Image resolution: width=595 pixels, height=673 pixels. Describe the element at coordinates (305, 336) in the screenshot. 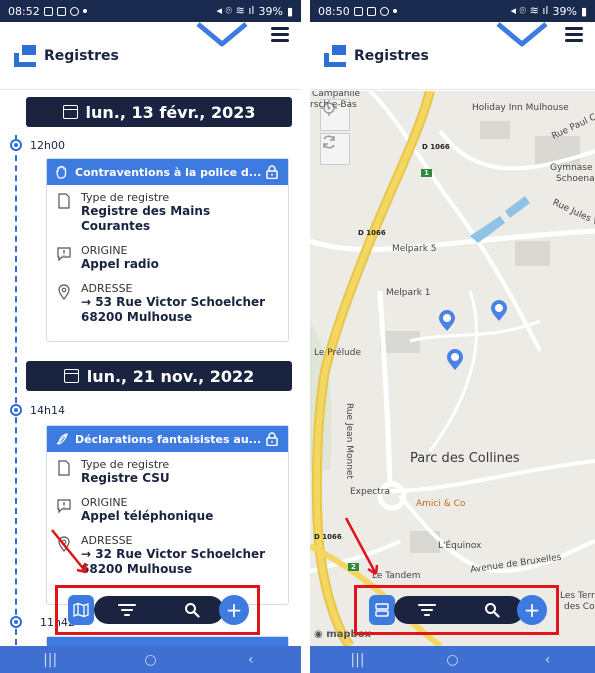

I see `screens-divider` at that location.